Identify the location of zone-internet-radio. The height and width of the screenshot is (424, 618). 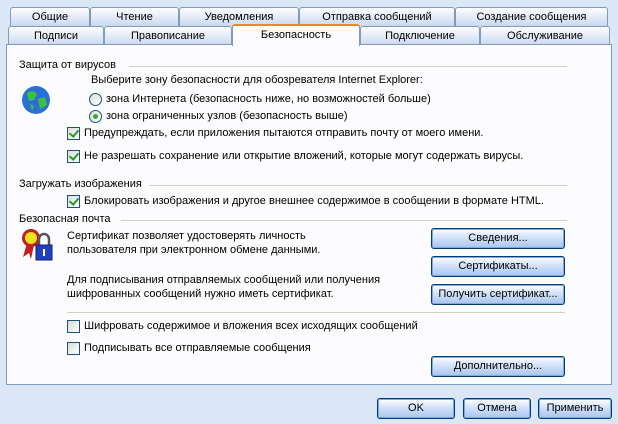
(95, 99).